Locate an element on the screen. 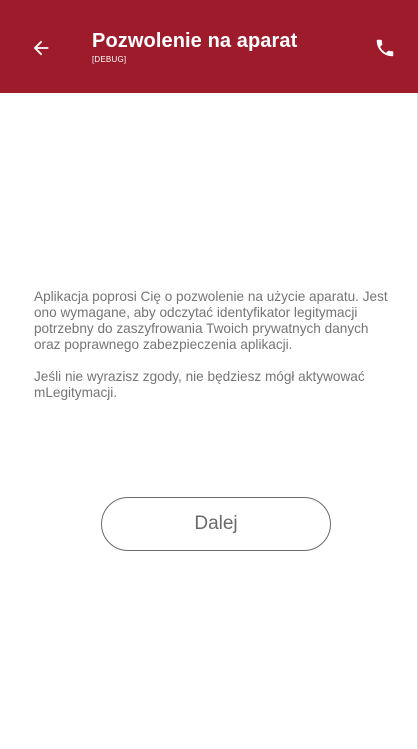 This screenshot has height=749, width=418. arrow-back-icon is located at coordinates (41, 48).